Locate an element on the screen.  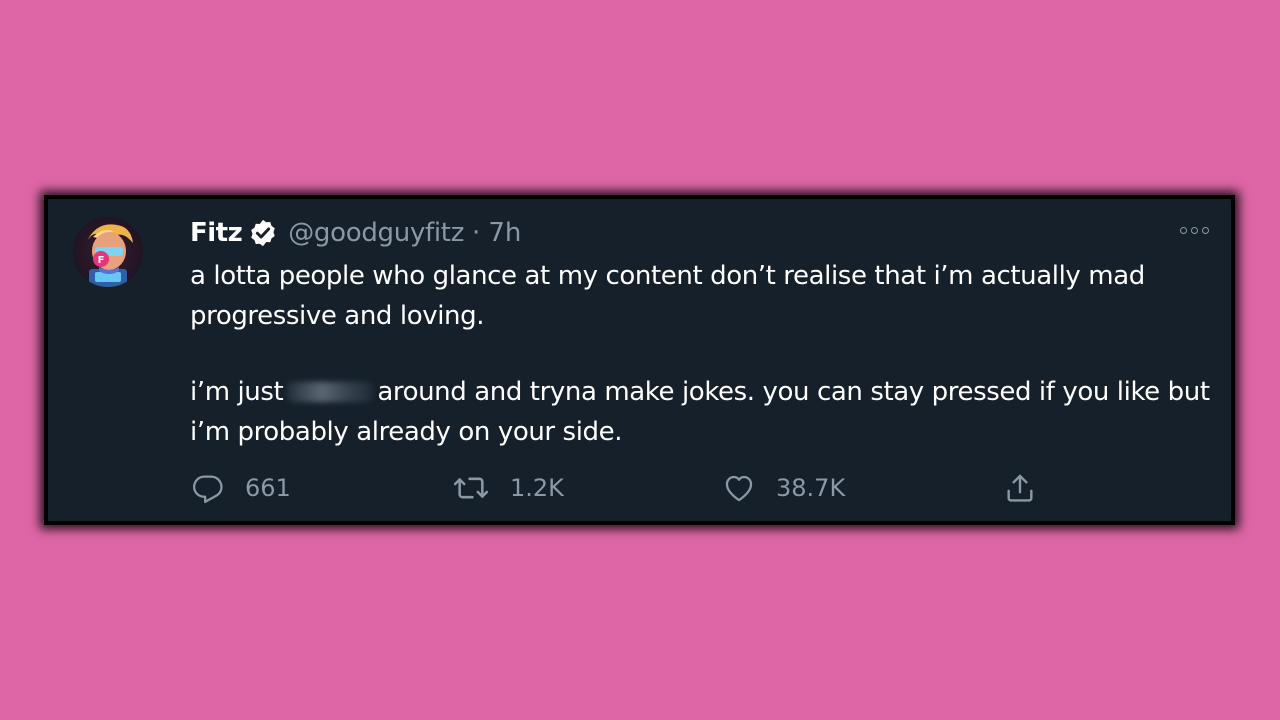
more-icon is located at coordinates (1183, 230).